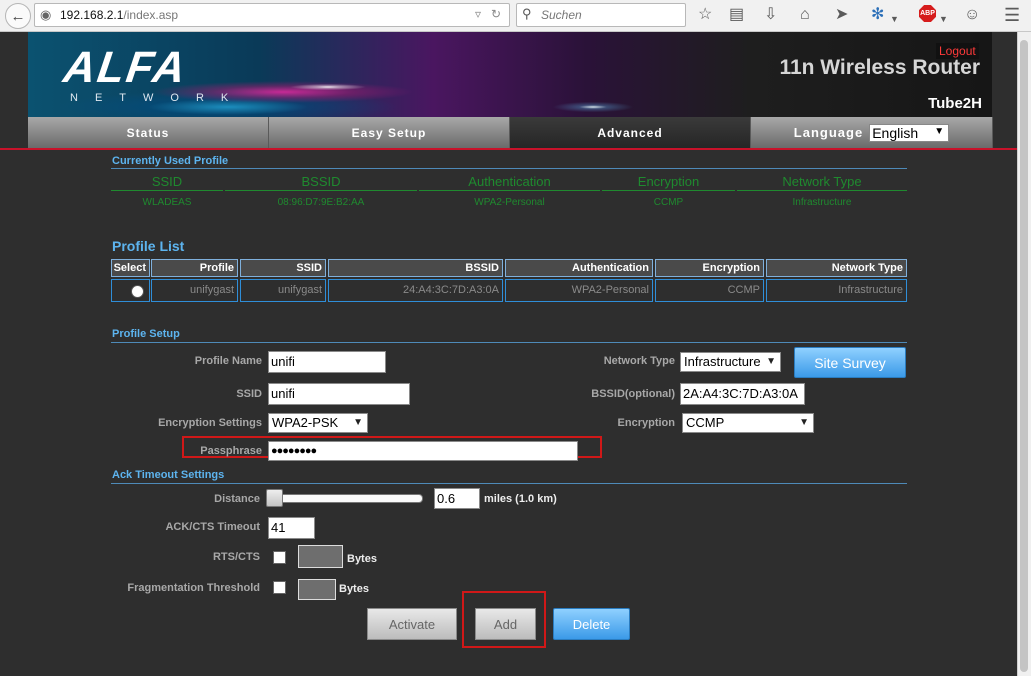 Image resolution: width=1031 pixels, height=676 pixels. Describe the element at coordinates (770, 15) in the screenshot. I see `download-icon: ⇩` at that location.